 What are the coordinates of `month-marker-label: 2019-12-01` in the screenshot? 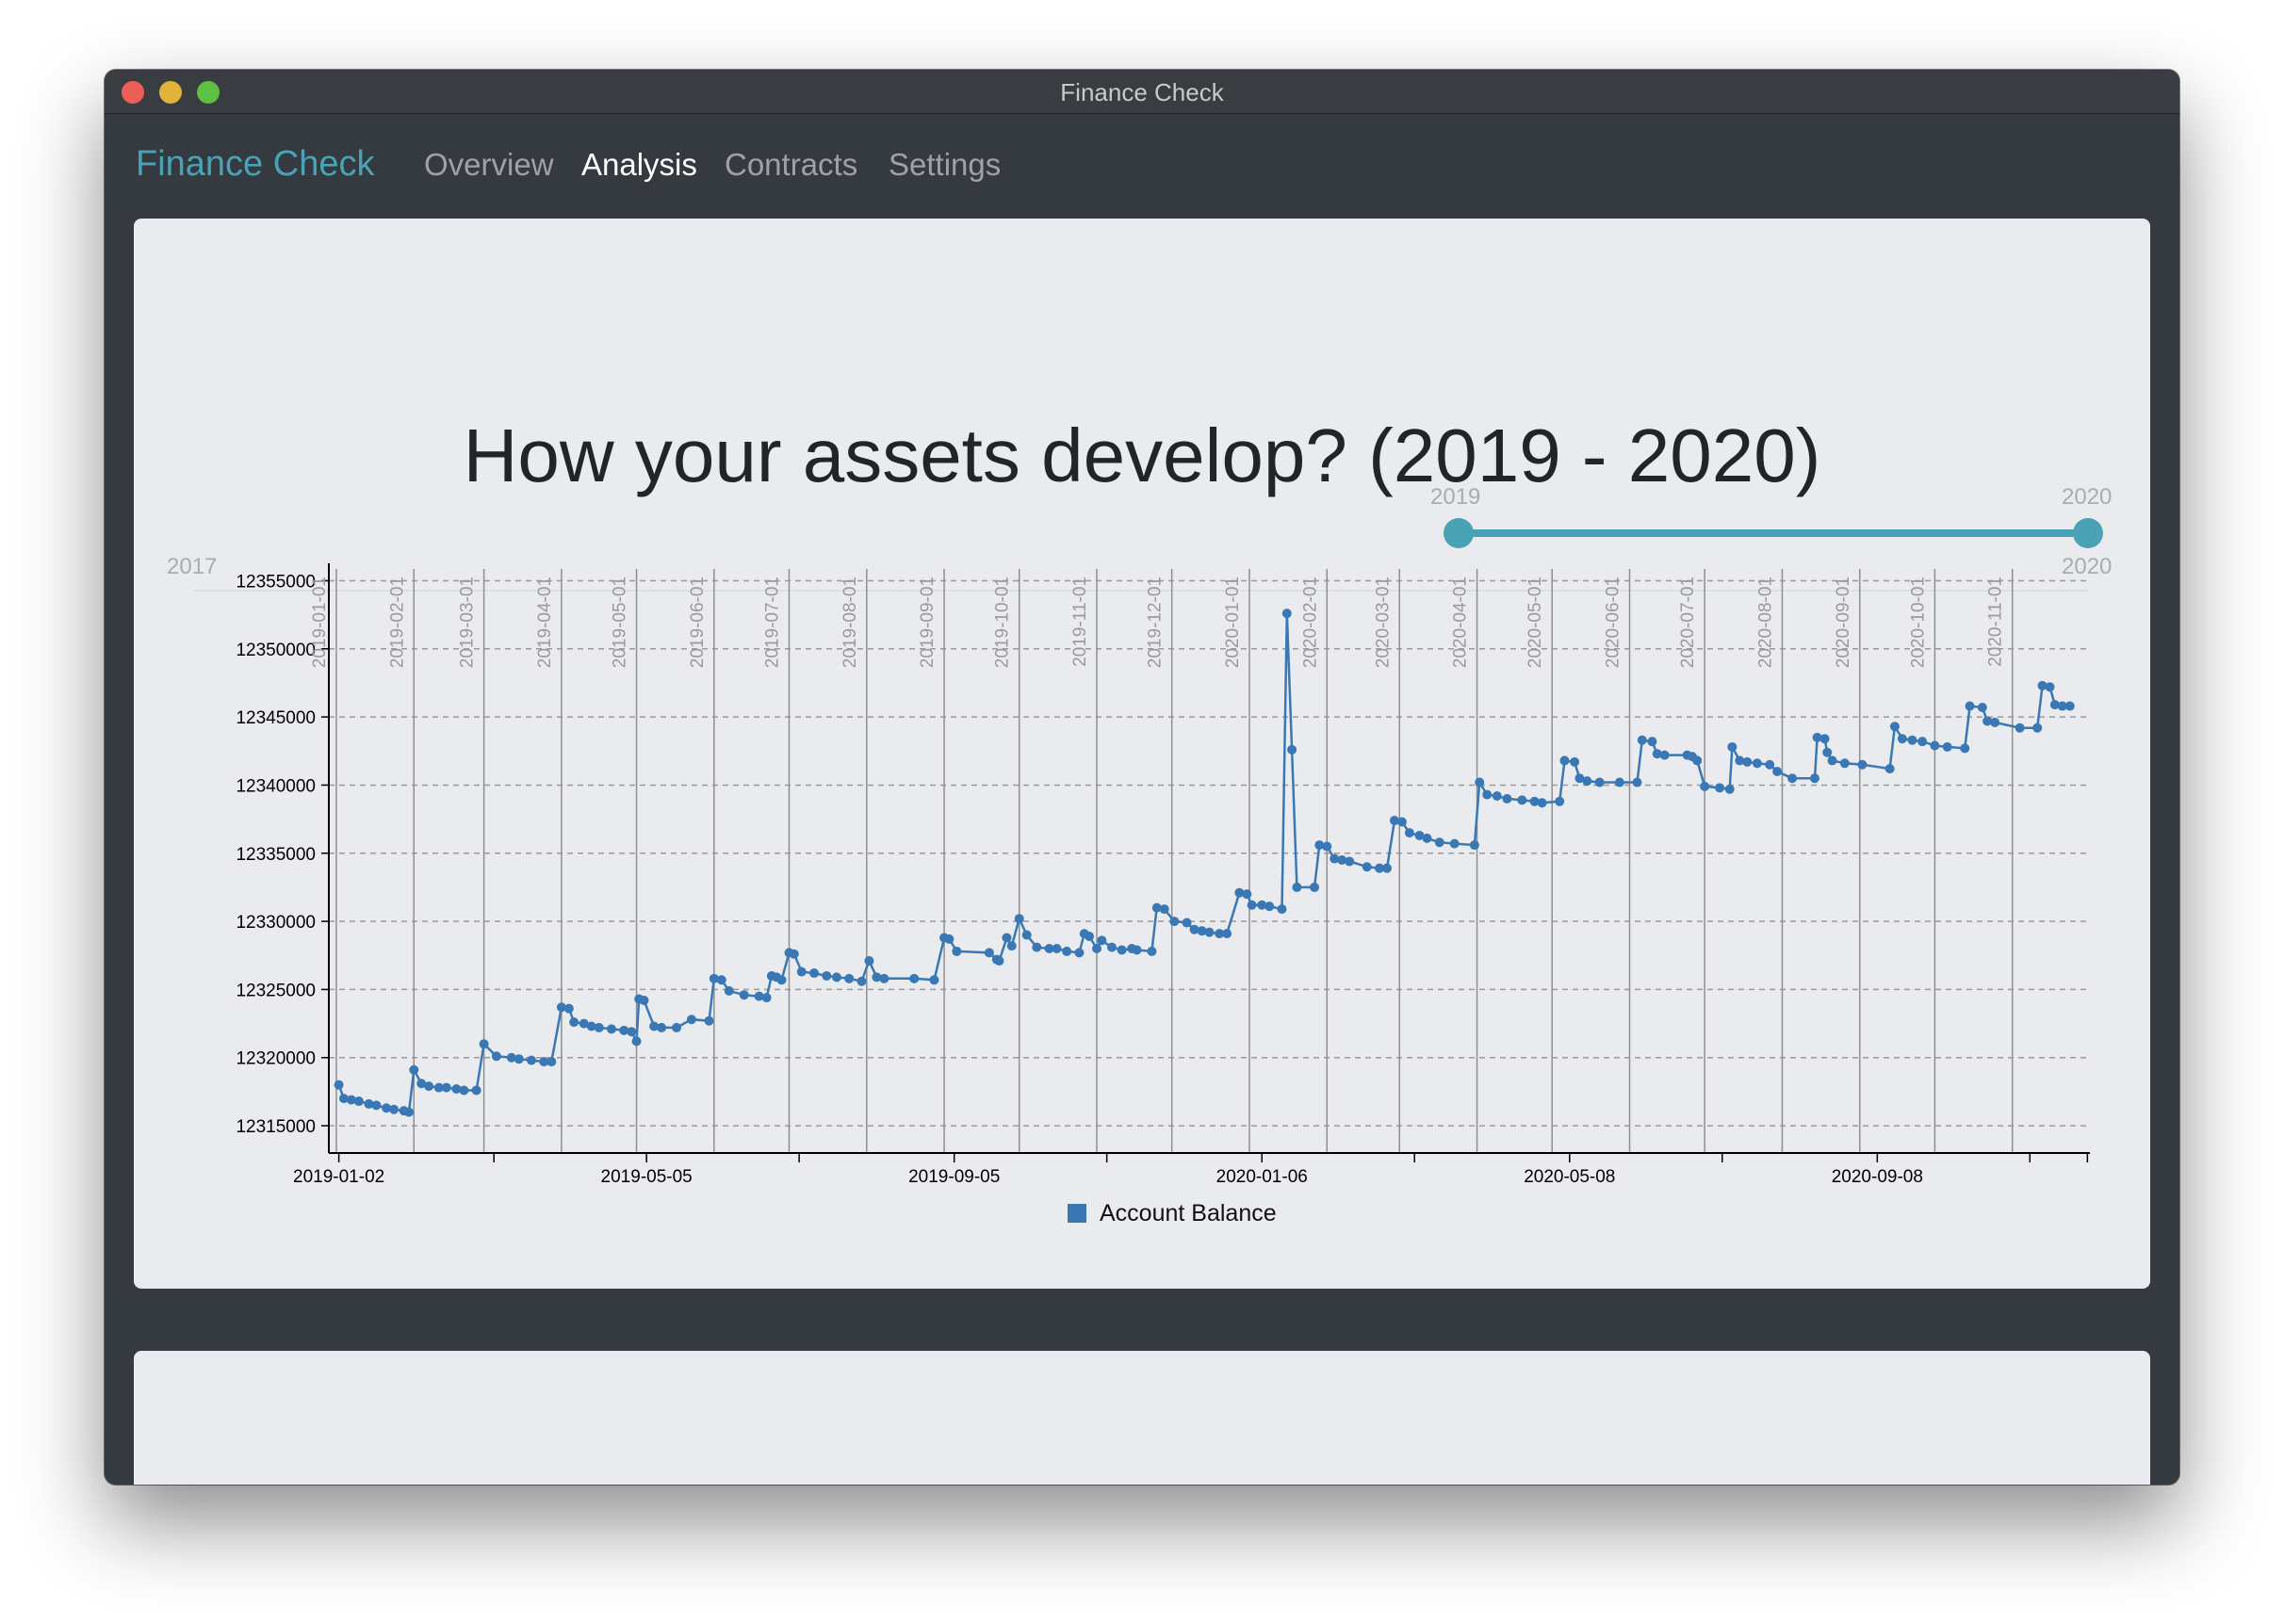 It's located at (1156, 622).